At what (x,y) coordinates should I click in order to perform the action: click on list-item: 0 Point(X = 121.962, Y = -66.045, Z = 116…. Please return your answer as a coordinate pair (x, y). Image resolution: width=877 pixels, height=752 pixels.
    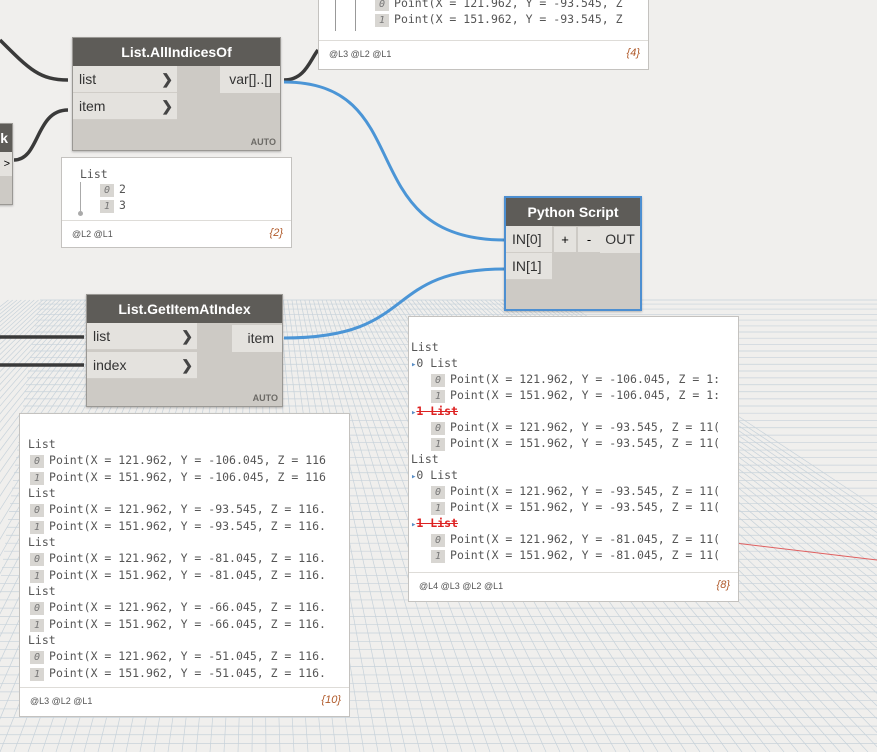
    Looking at the image, I should click on (178, 607).